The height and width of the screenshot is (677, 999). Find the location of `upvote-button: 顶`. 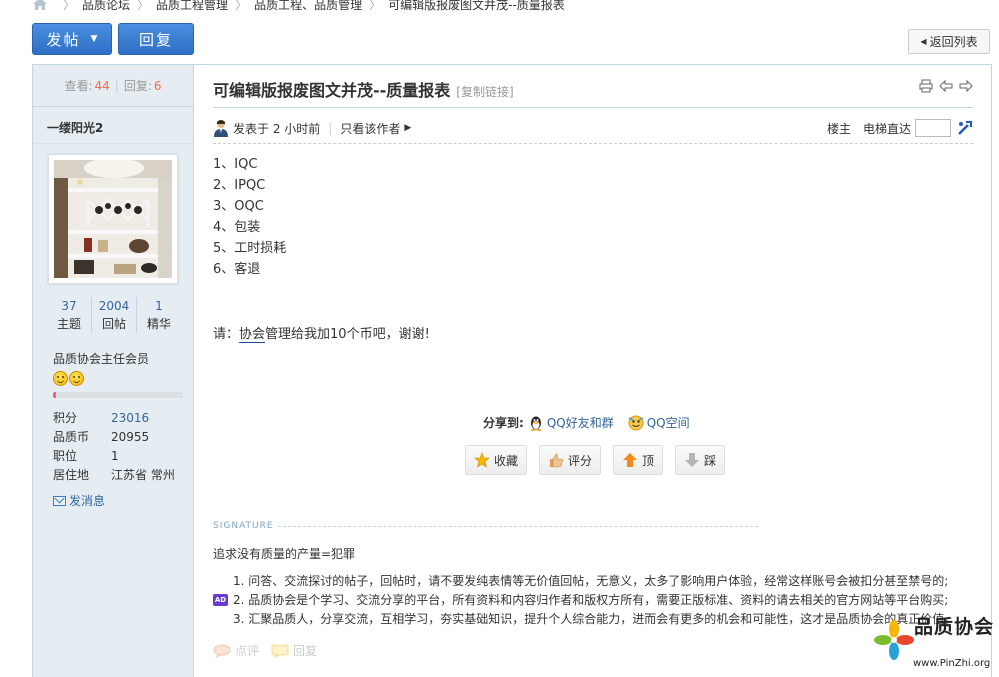

upvote-button: 顶 is located at coordinates (638, 460).